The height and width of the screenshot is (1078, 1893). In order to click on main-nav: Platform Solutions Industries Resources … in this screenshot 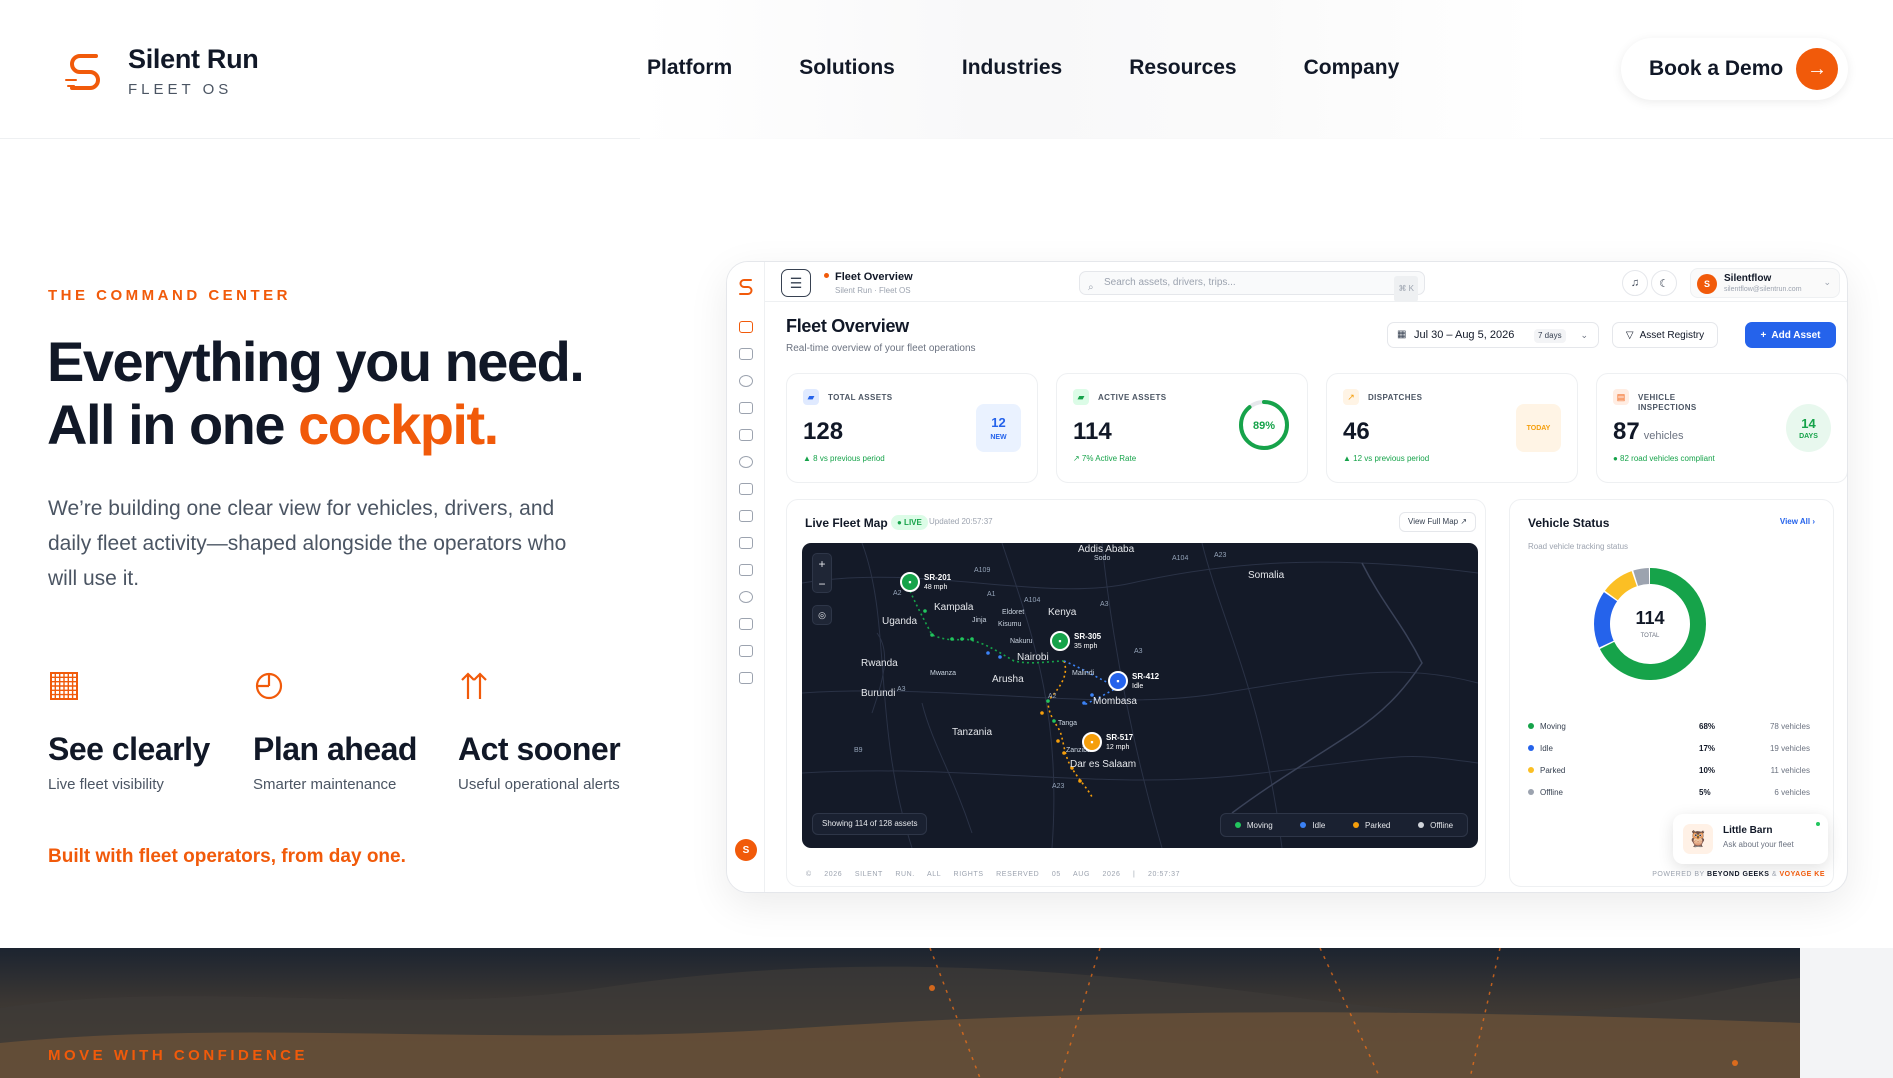, I will do `click(1023, 68)`.